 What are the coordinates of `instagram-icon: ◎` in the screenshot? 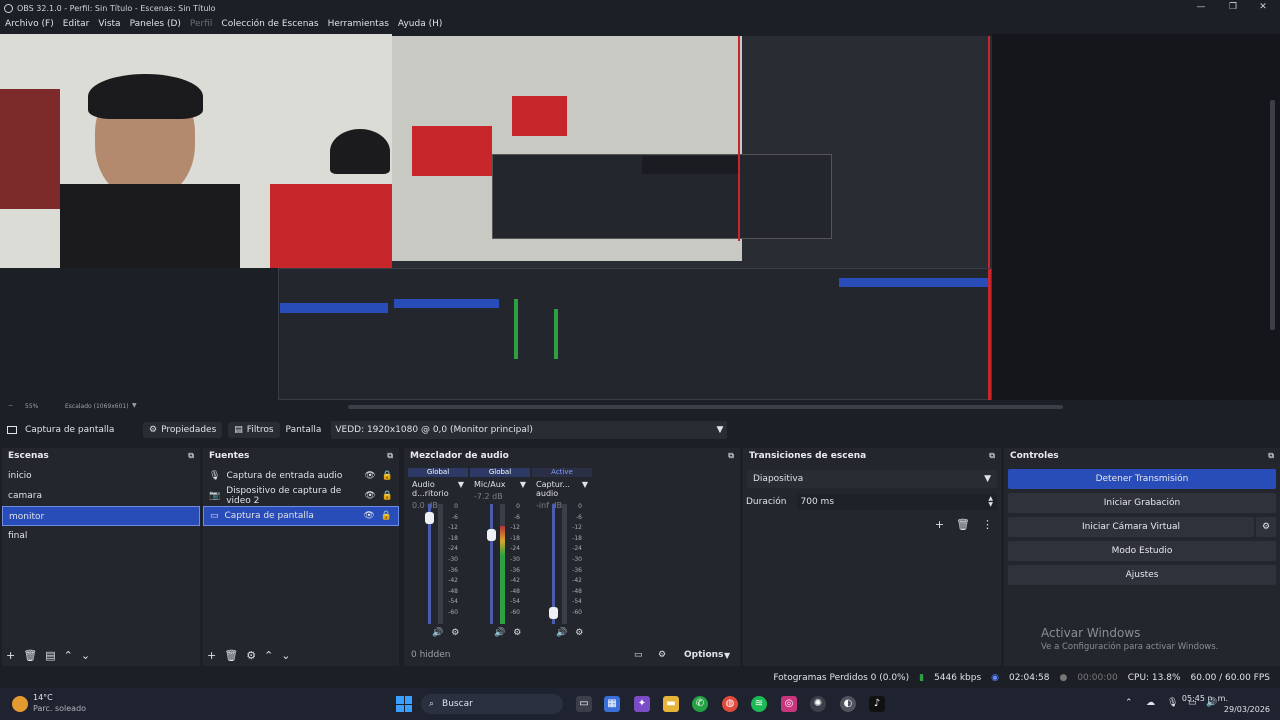 It's located at (789, 704).